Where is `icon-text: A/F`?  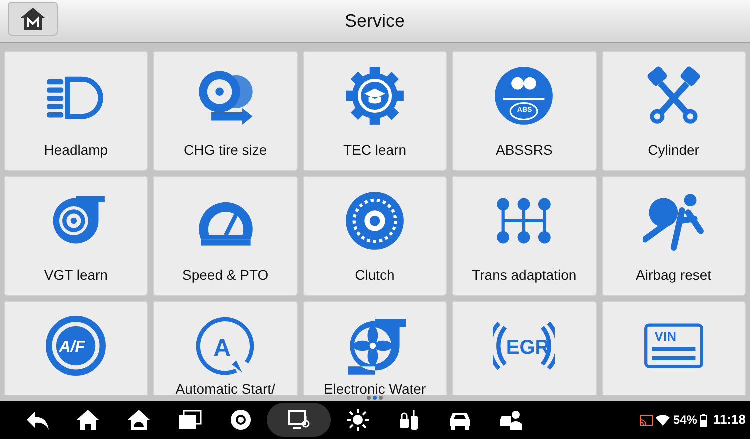 icon-text: A/F is located at coordinates (72, 348).